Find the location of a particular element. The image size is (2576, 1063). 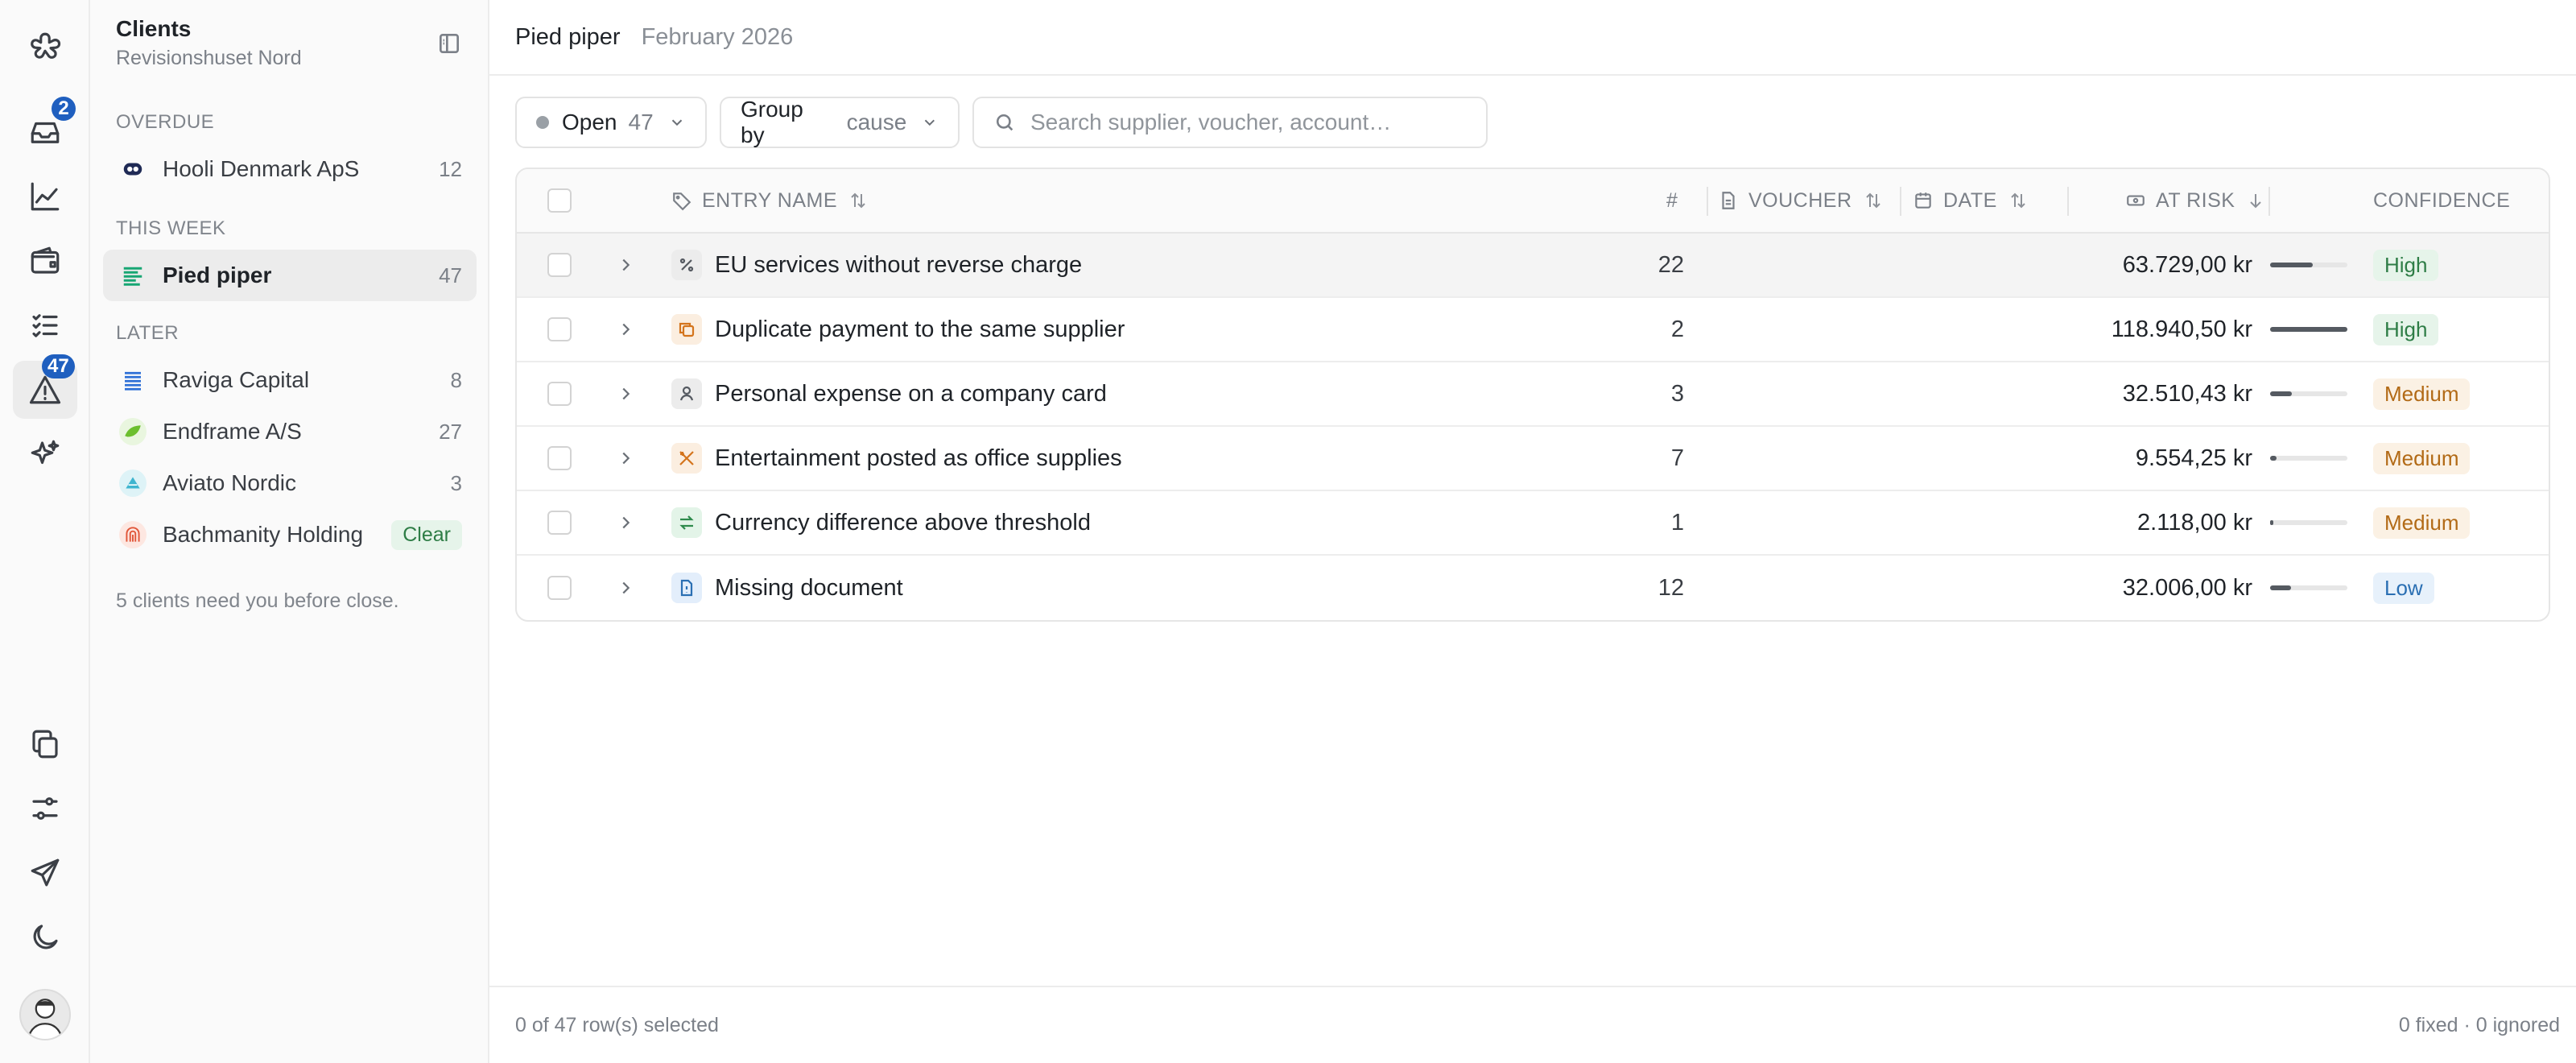

file-icon is located at coordinates (1728, 200).